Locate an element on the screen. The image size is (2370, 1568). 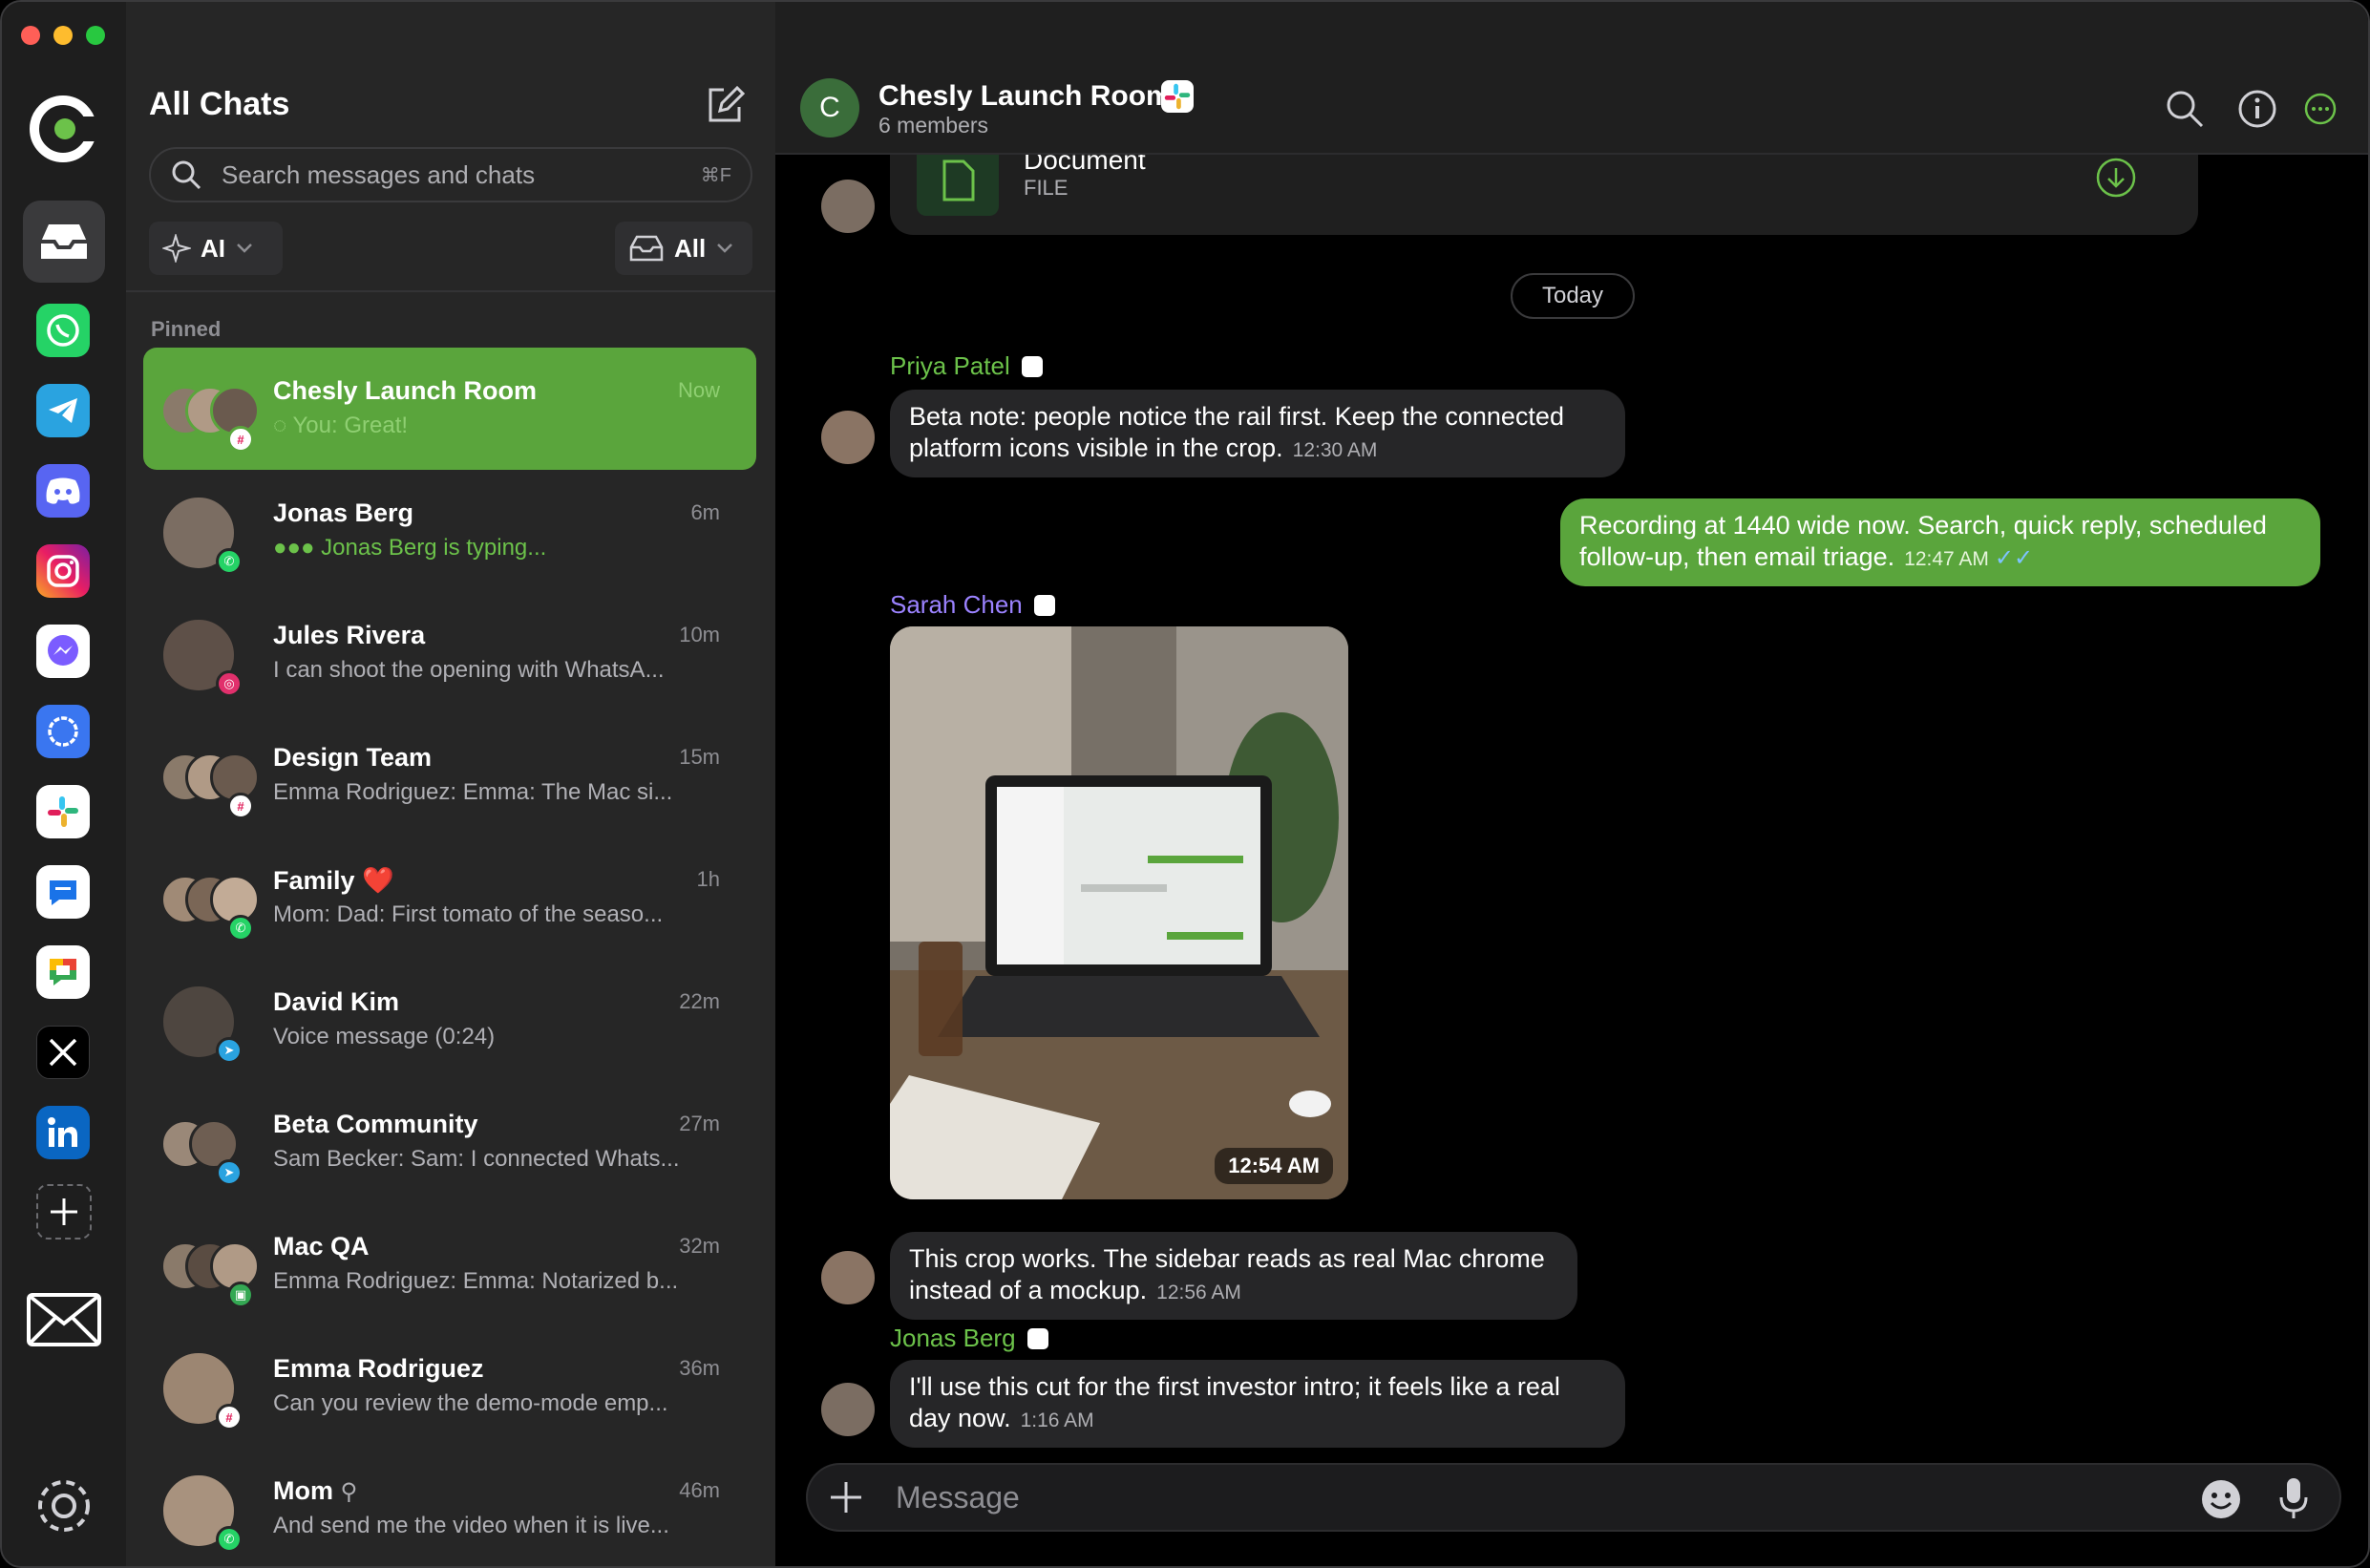
chat-name: David Kim is located at coordinates (336, 1001).